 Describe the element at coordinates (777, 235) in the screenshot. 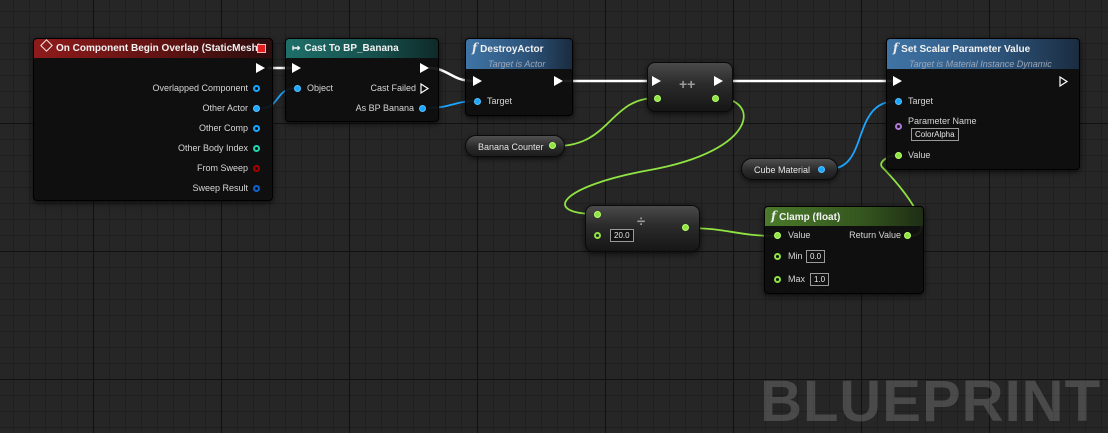

I see `clamp-value-in-pin` at that location.